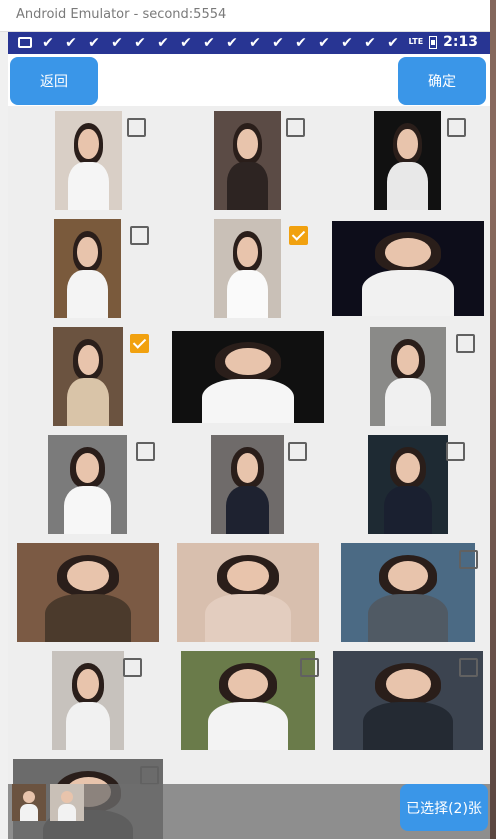  I want to click on top-toolbar: 返回 确定, so click(249, 80).